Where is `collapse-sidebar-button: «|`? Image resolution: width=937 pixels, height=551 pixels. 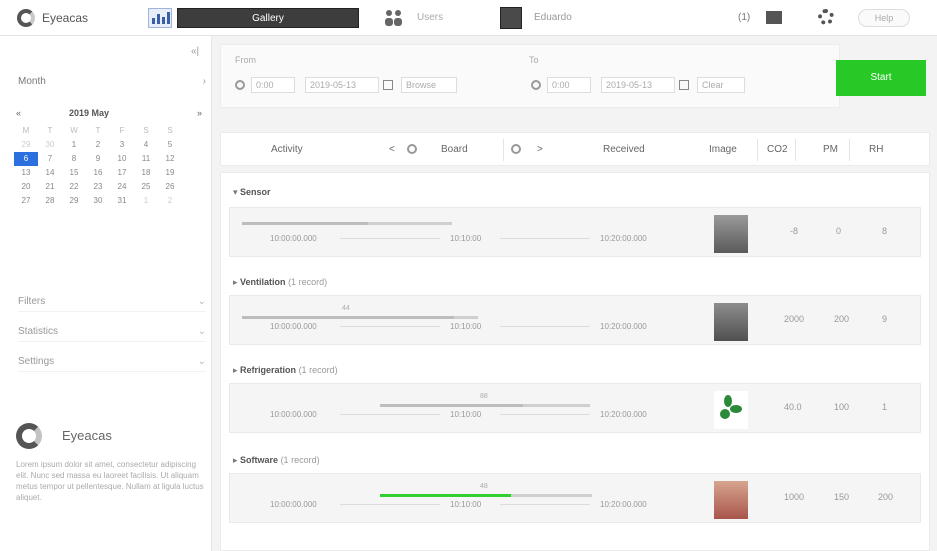
collapse-sidebar-button: «| is located at coordinates (195, 51).